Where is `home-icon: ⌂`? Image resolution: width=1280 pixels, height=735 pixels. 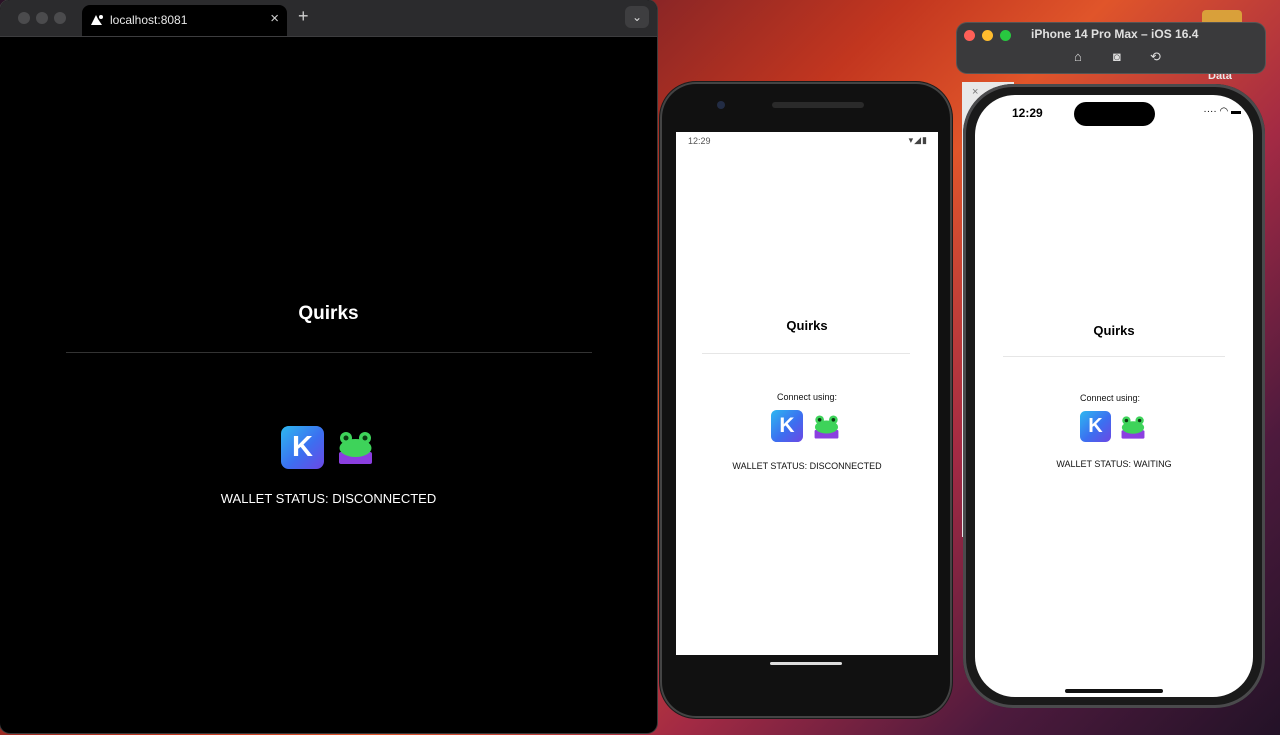 home-icon: ⌂ is located at coordinates (1078, 56).